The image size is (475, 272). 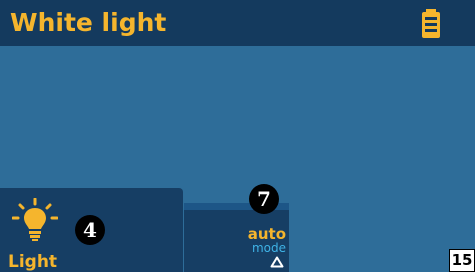 I want to click on battery-icon, so click(x=431, y=23).